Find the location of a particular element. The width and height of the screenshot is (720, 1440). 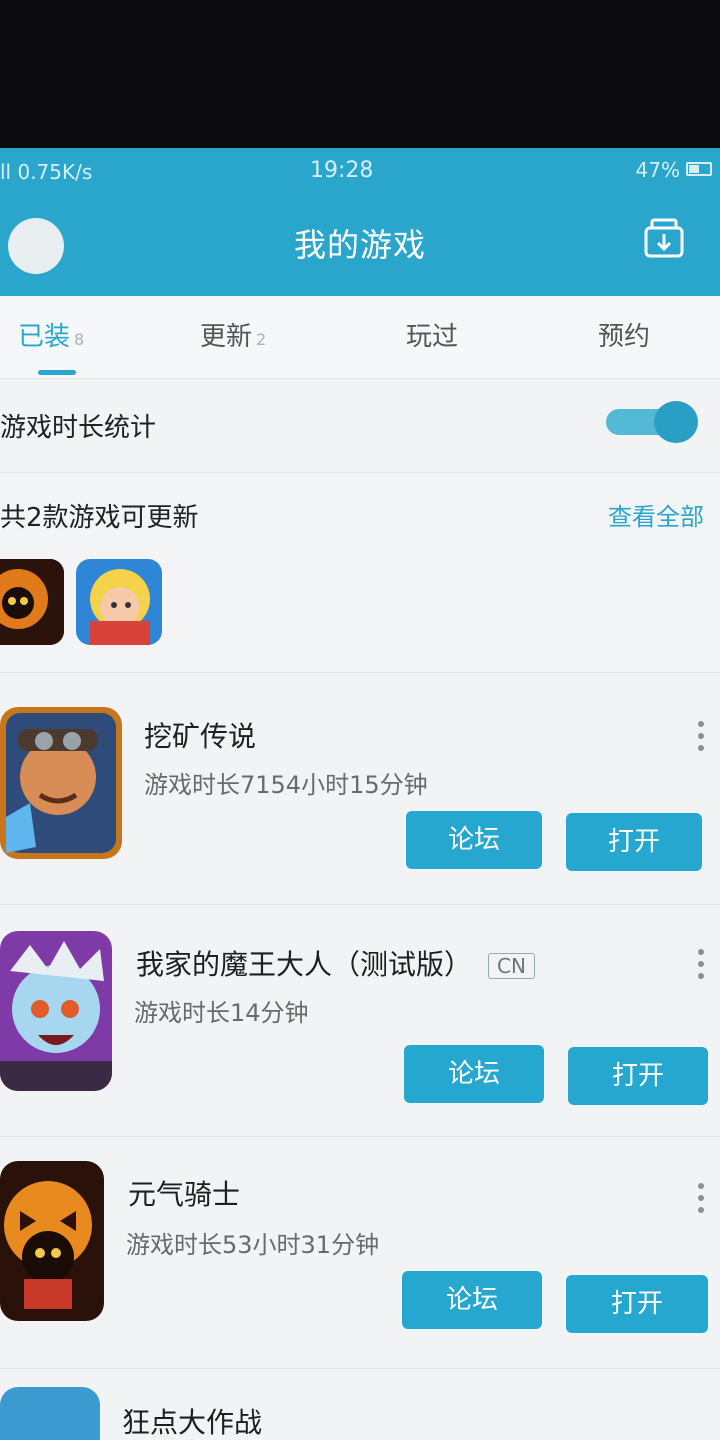

view-all-link: 查看全部 is located at coordinates (656, 514).